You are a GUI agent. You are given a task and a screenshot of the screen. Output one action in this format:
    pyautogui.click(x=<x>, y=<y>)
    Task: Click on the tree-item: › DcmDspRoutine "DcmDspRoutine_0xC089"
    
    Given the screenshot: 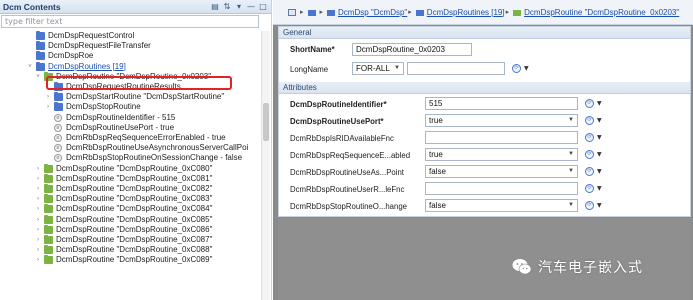 What is the action you would take?
    pyautogui.click(x=129, y=260)
    